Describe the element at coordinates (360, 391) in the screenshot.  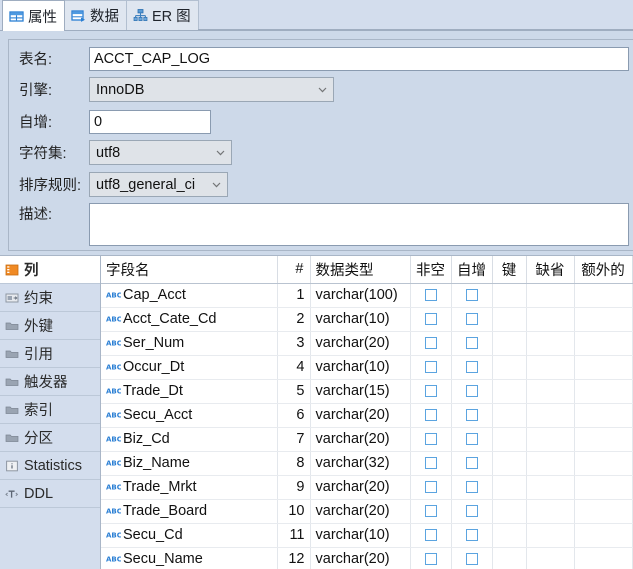
I see `cell-data-type: varchar(15)` at that location.